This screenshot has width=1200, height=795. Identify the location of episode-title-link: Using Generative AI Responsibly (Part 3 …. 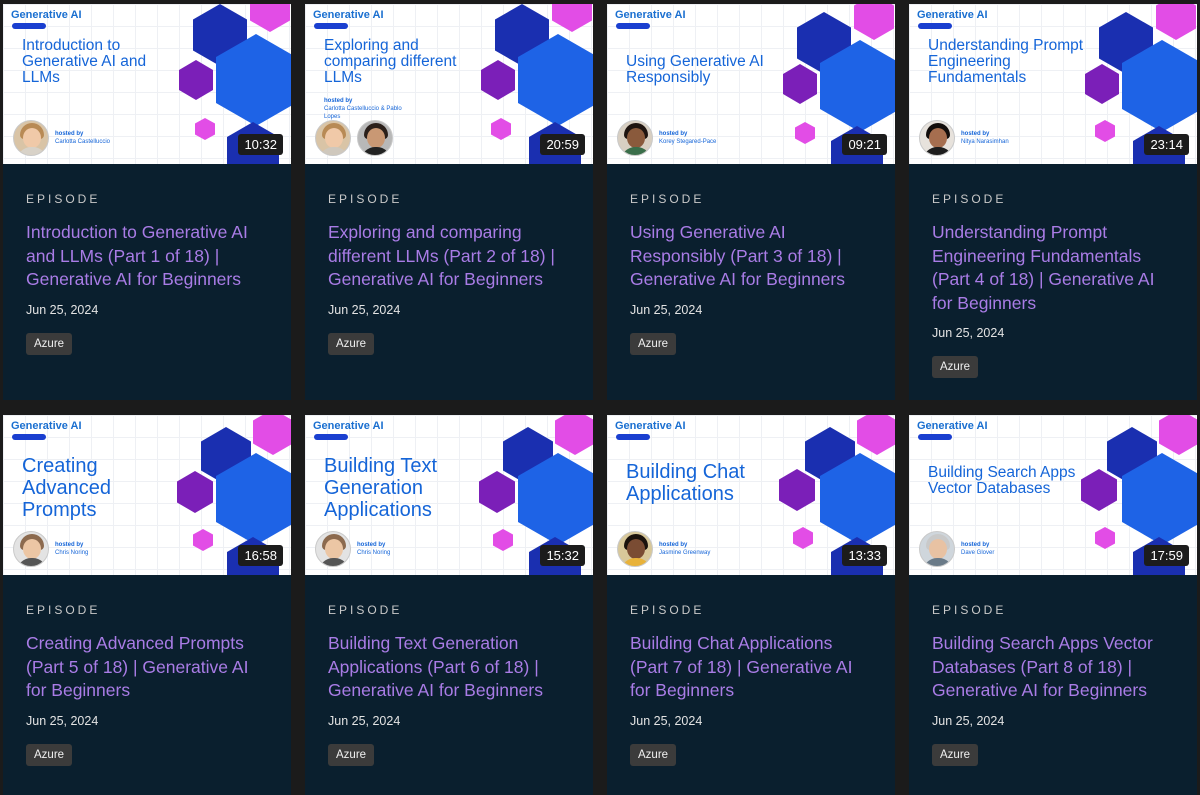
(751, 256).